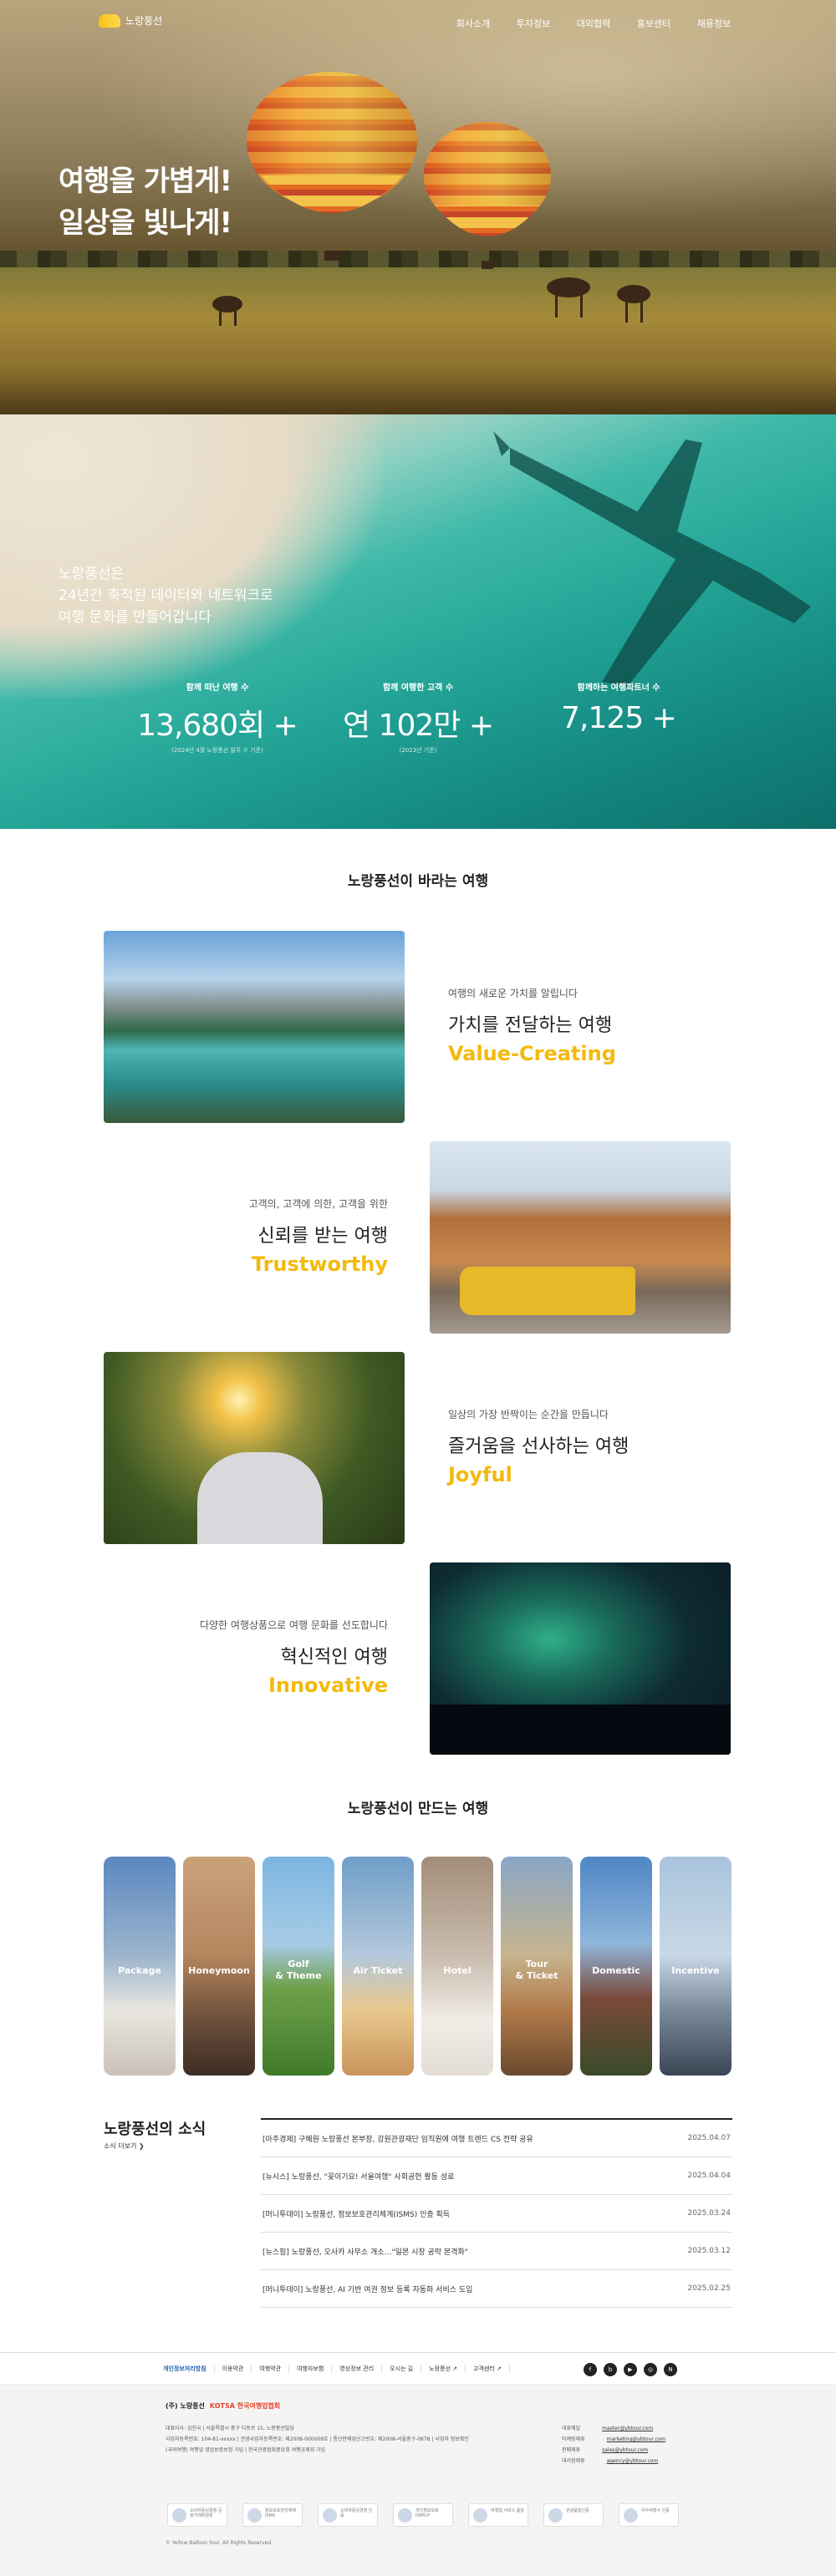 The height and width of the screenshot is (2576, 836). Describe the element at coordinates (630, 2369) in the screenshot. I see `youtube-icon: ▶` at that location.